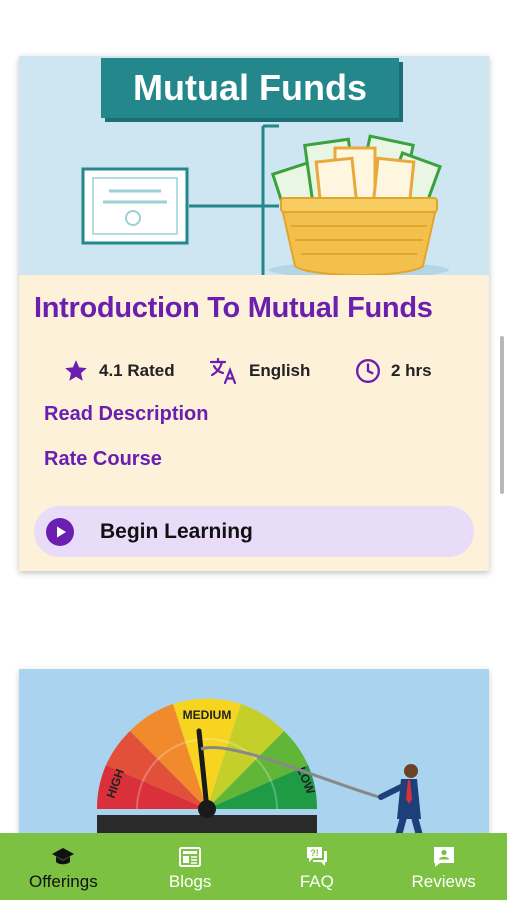  Describe the element at coordinates (254, 531) in the screenshot. I see `begin-learning-button: Begin Learning` at that location.